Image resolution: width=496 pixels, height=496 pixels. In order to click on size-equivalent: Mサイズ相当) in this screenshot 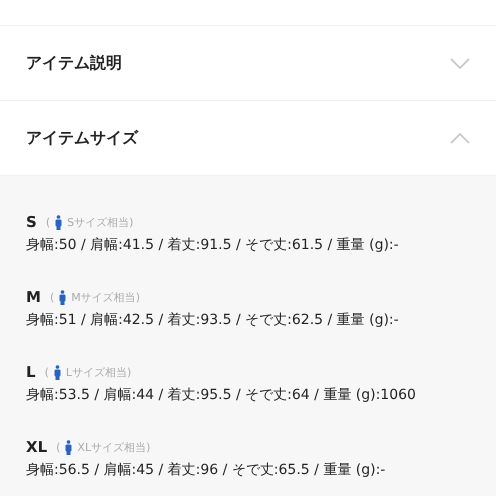, I will do `click(105, 297)`.